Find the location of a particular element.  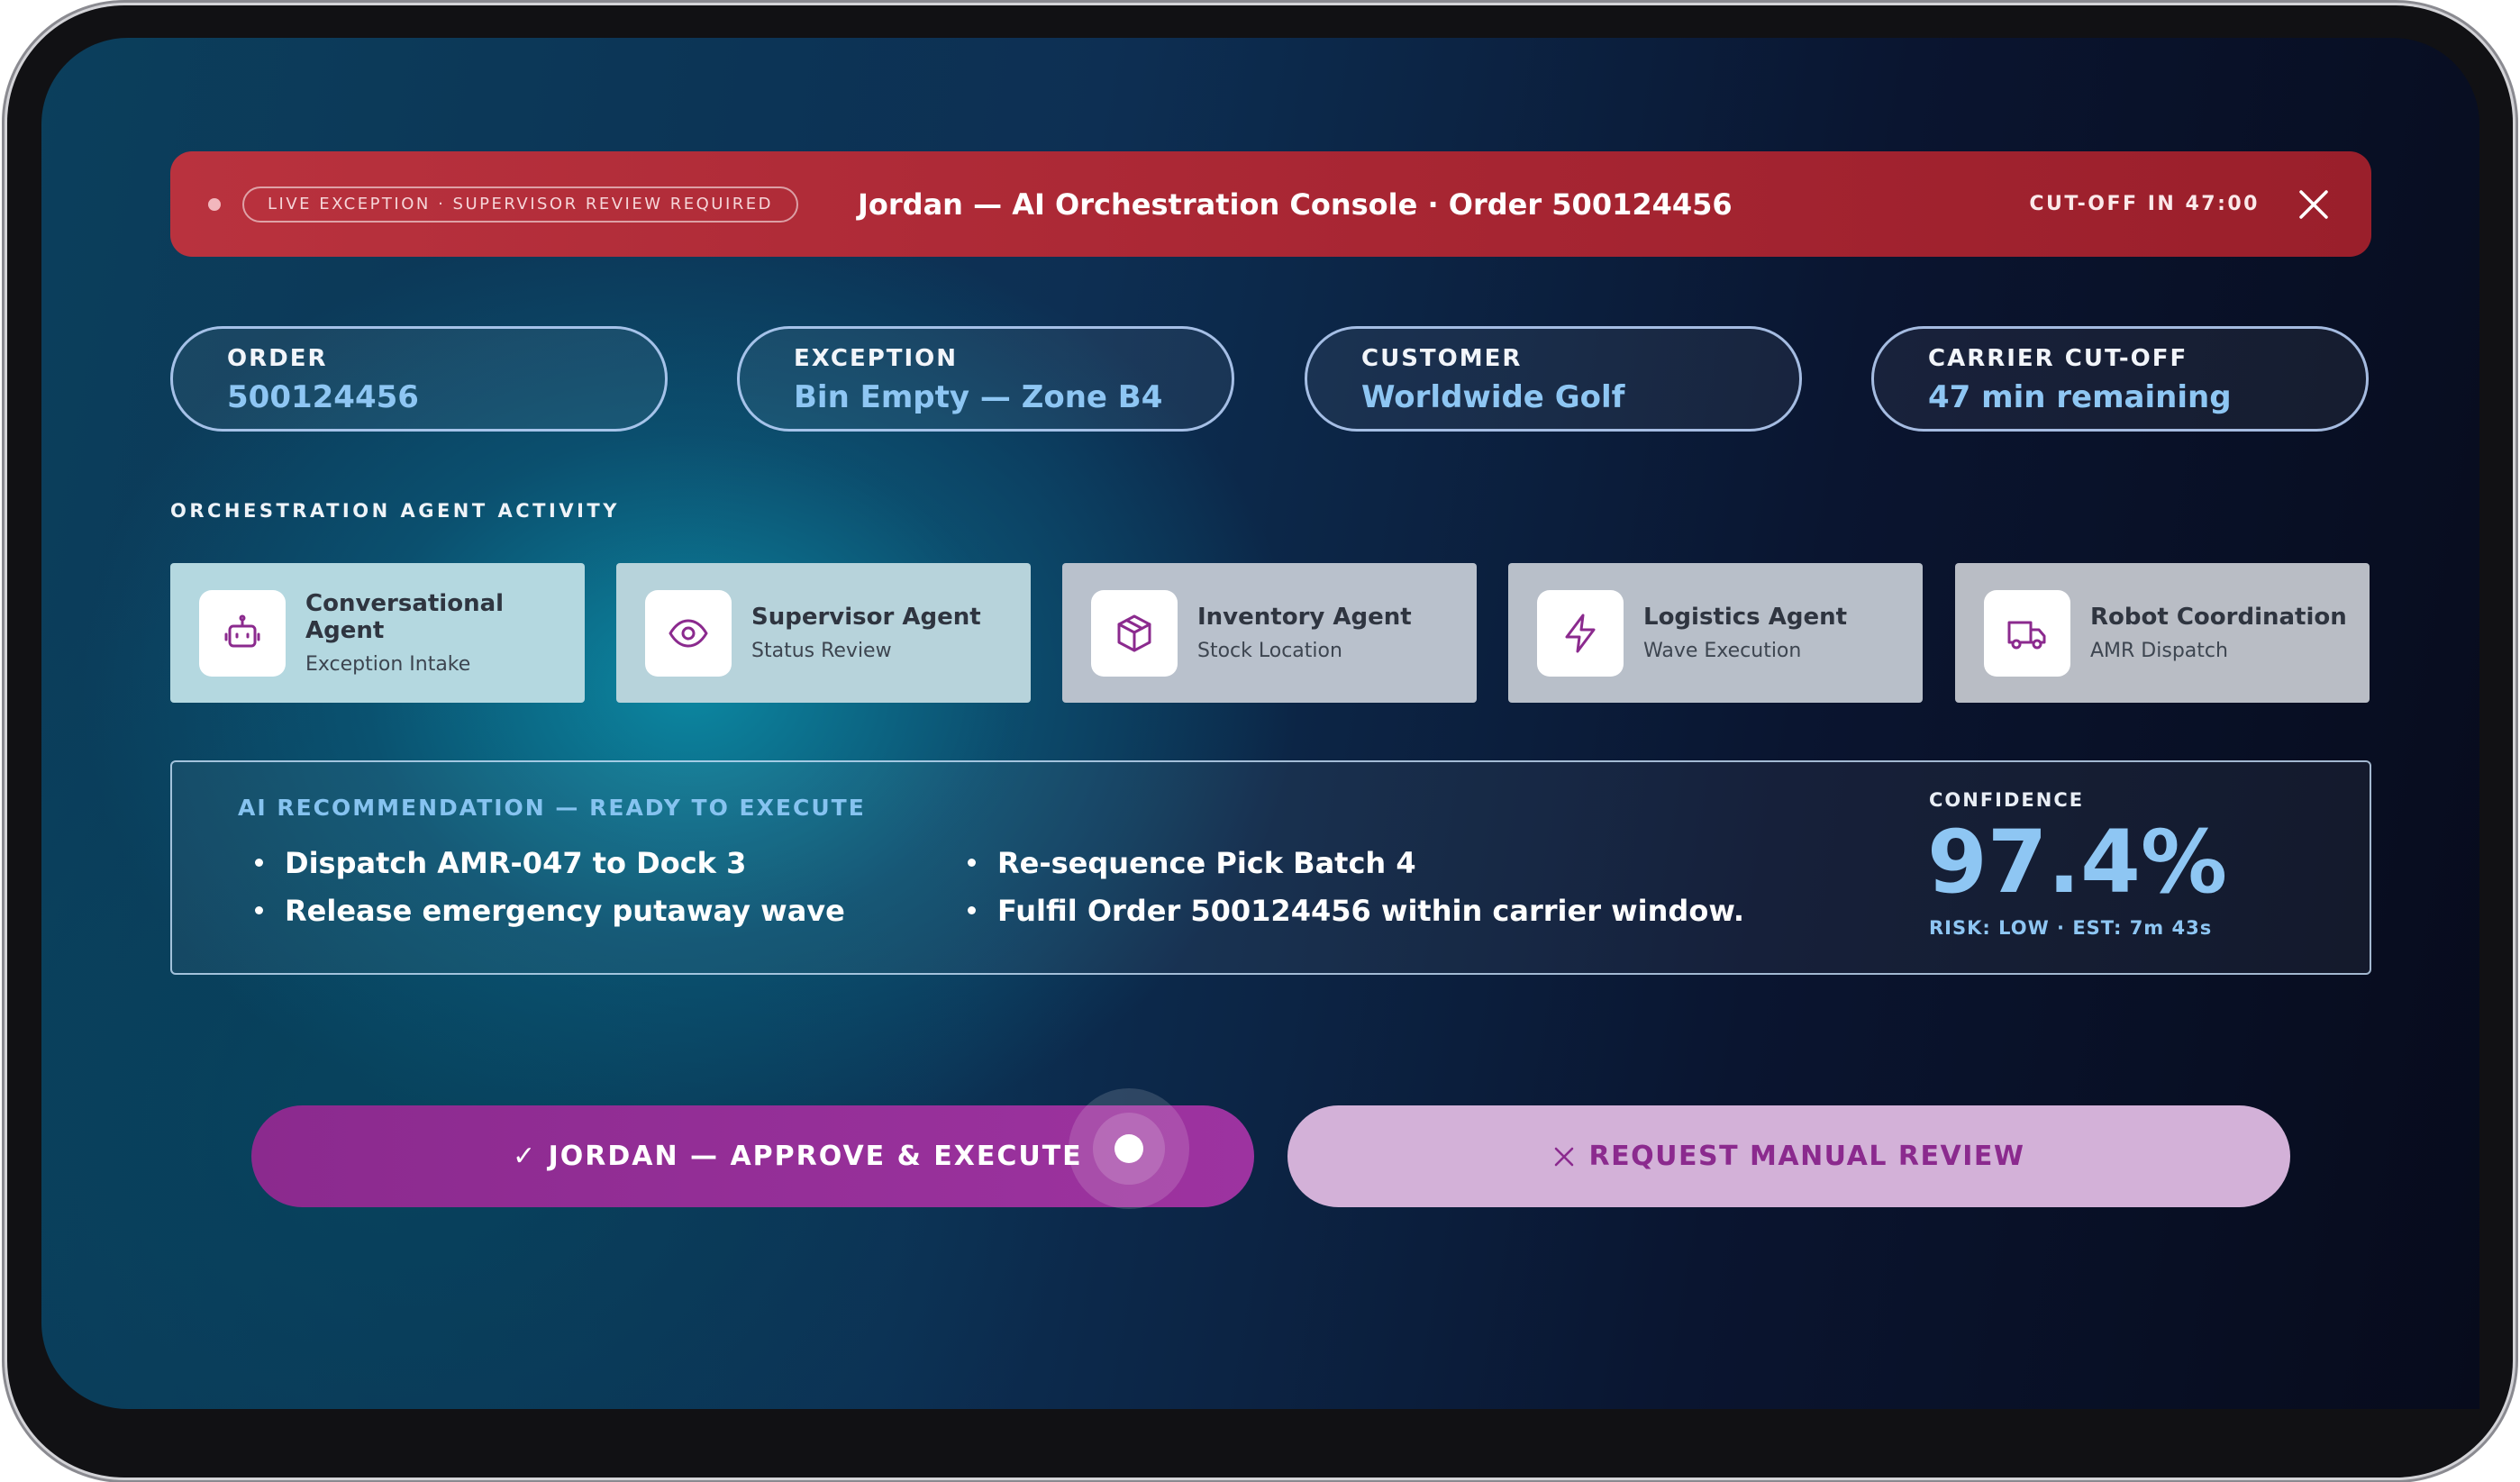

robot-icon is located at coordinates (242, 630).